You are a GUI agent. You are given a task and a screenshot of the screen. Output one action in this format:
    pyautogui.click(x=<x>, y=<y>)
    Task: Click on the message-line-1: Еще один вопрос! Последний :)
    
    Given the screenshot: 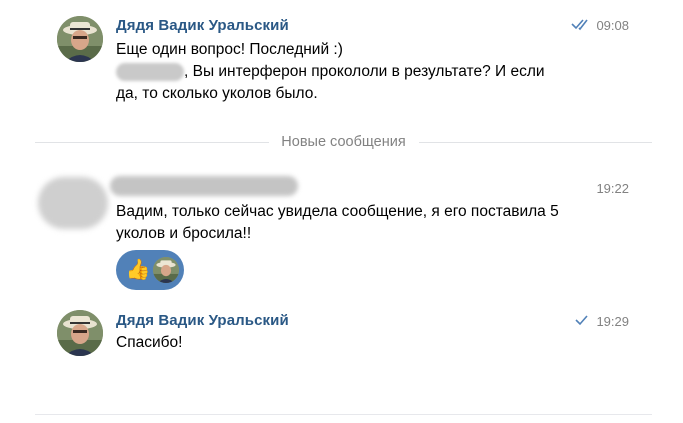 What is the action you would take?
    pyautogui.click(x=229, y=49)
    